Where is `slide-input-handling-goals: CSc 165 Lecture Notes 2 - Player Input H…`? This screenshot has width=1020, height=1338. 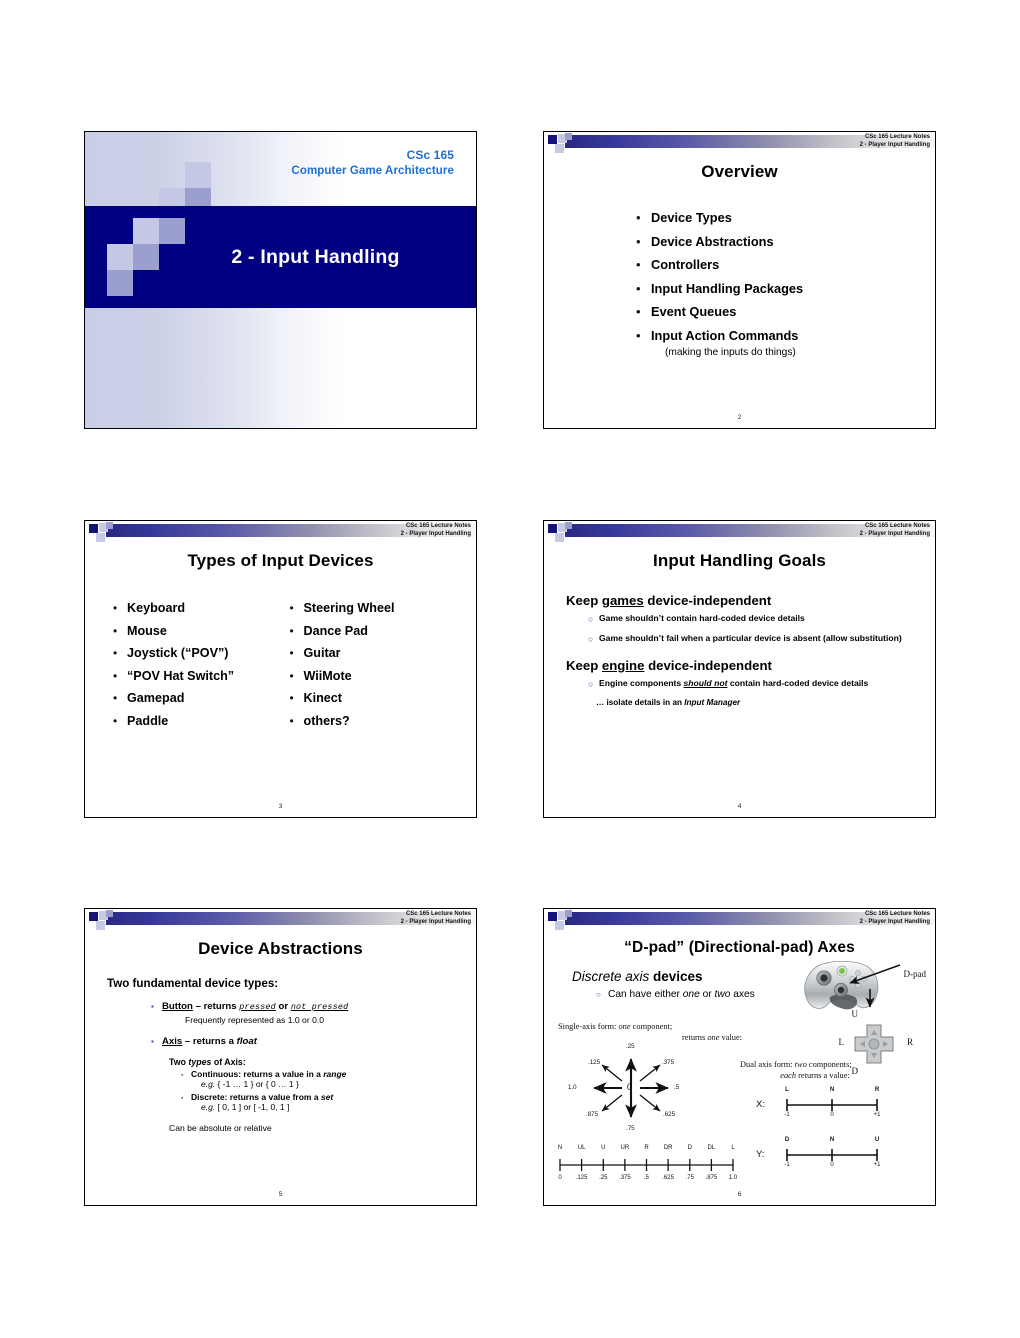
slide-input-handling-goals: CSc 165 Lecture Notes 2 - Player Input H… is located at coordinates (739, 669).